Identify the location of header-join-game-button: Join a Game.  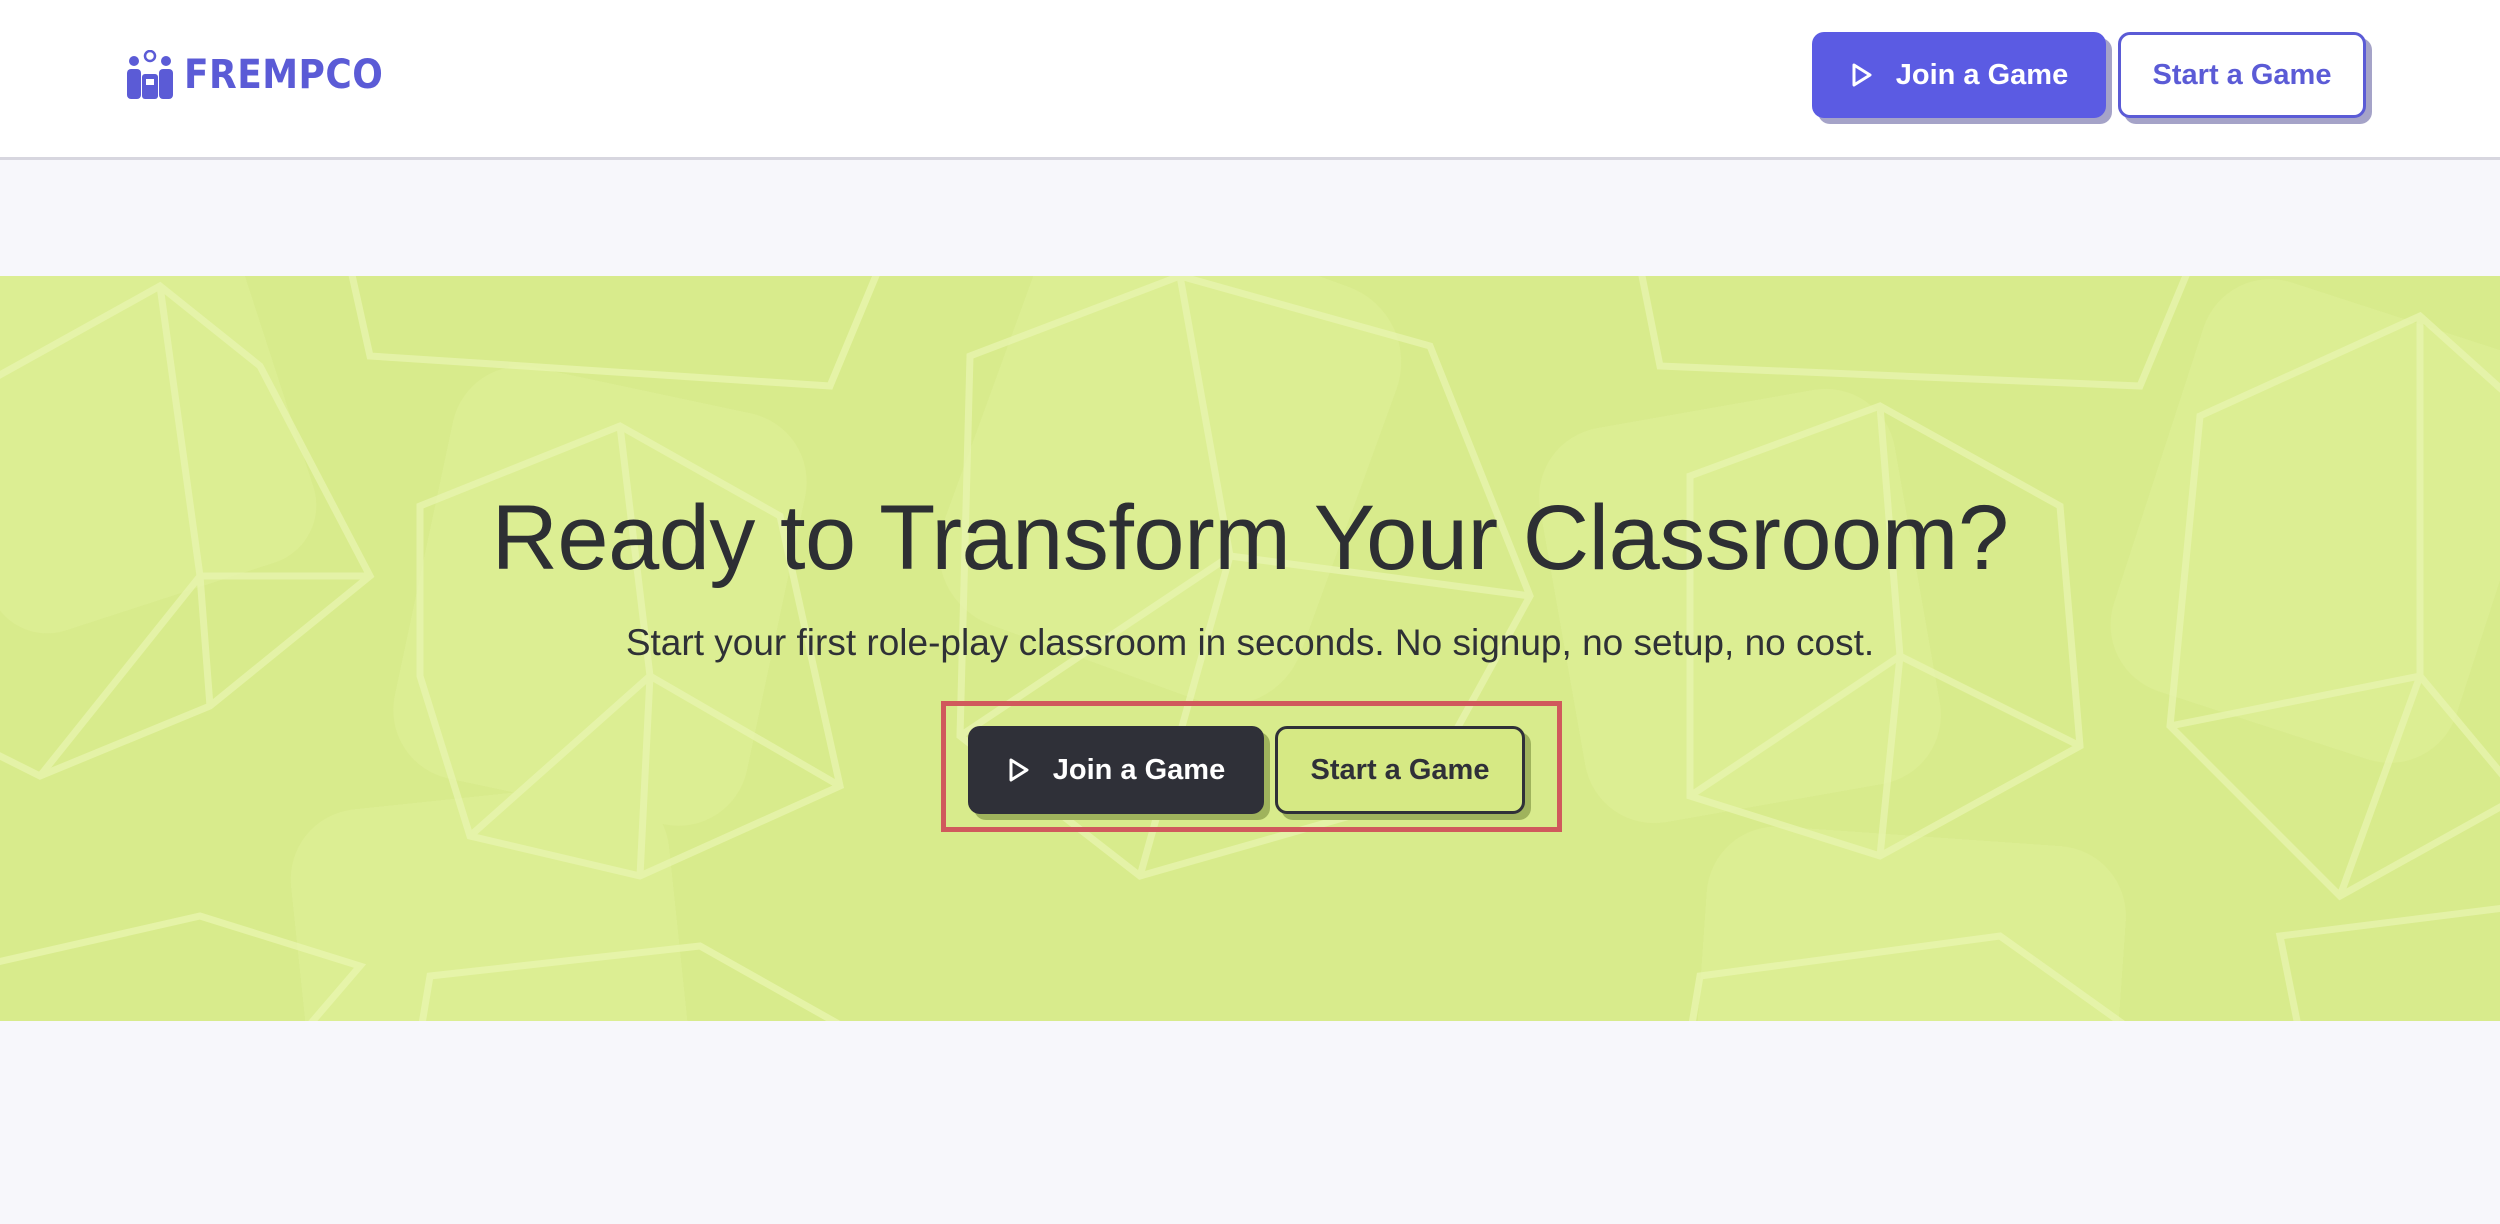
(1959, 75).